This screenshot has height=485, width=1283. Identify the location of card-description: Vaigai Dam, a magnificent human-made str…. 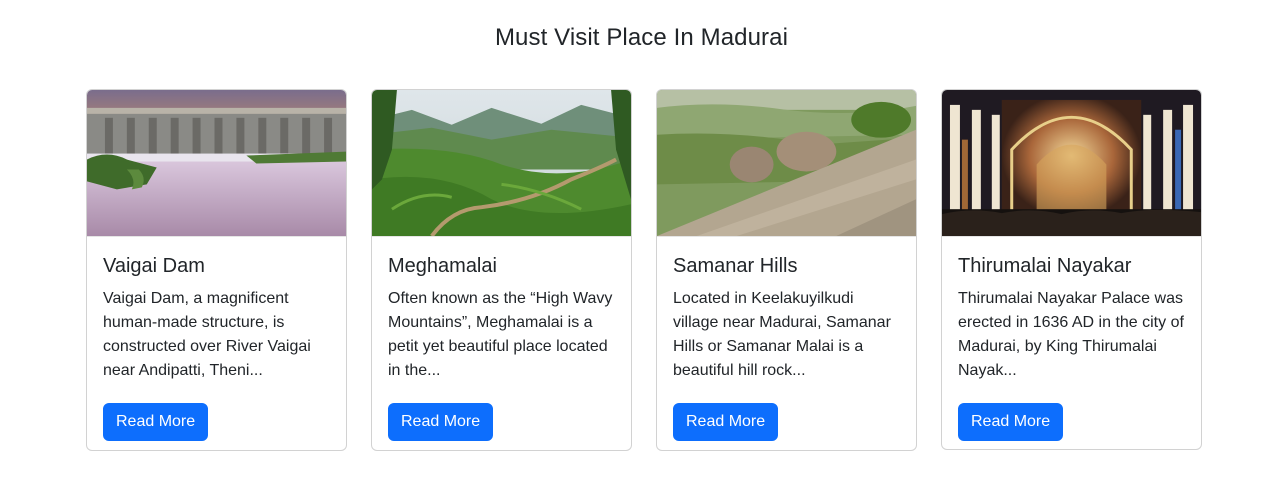
(207, 334).